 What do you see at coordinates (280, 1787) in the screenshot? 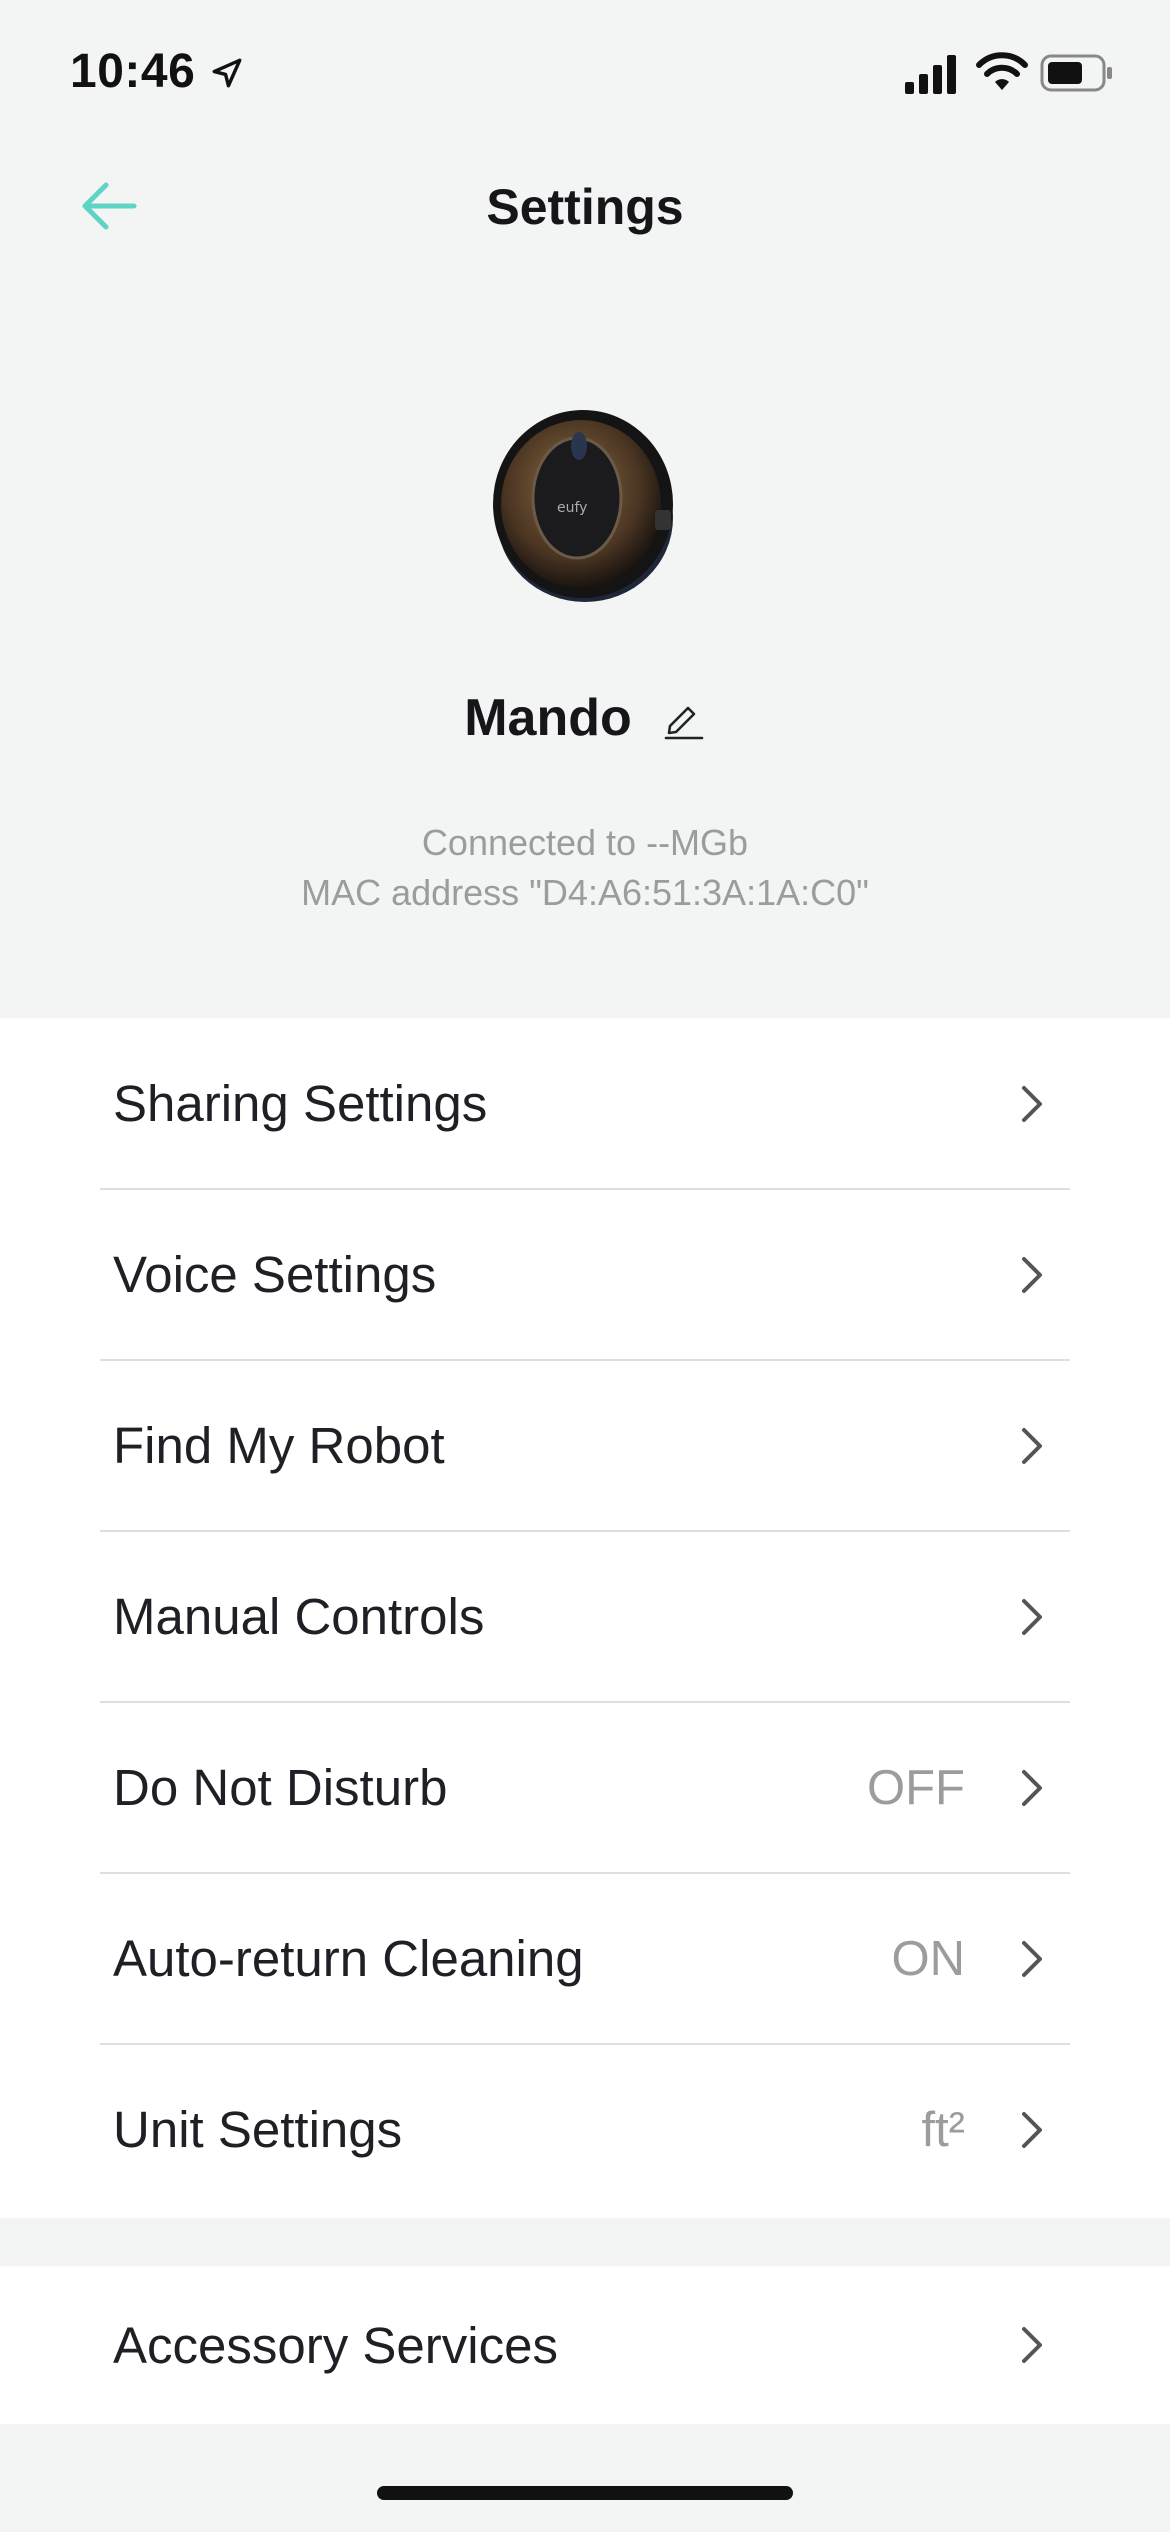
I see `row-label: Do Not Disturb` at bounding box center [280, 1787].